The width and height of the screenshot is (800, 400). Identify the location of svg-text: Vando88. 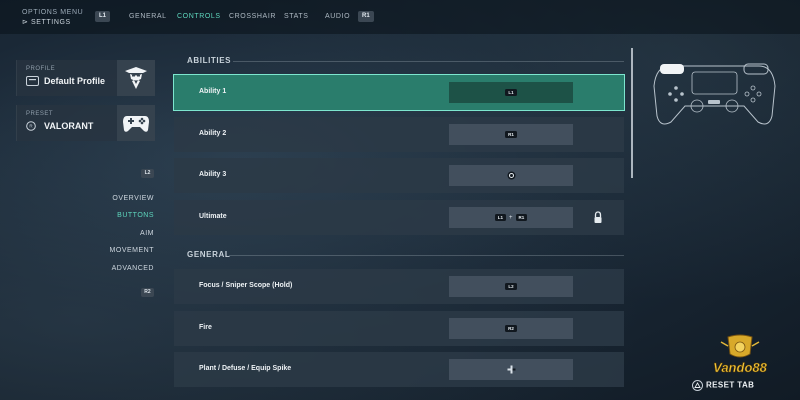
(740, 367).